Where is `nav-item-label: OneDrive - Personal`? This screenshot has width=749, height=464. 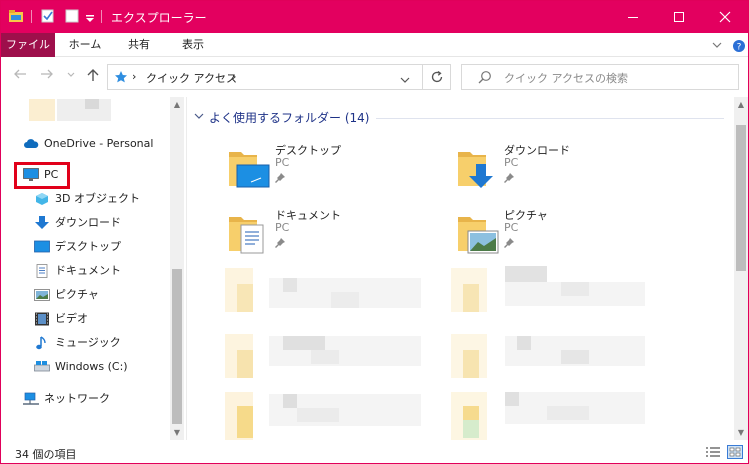
nav-item-label: OneDrive - Personal is located at coordinates (99, 143).